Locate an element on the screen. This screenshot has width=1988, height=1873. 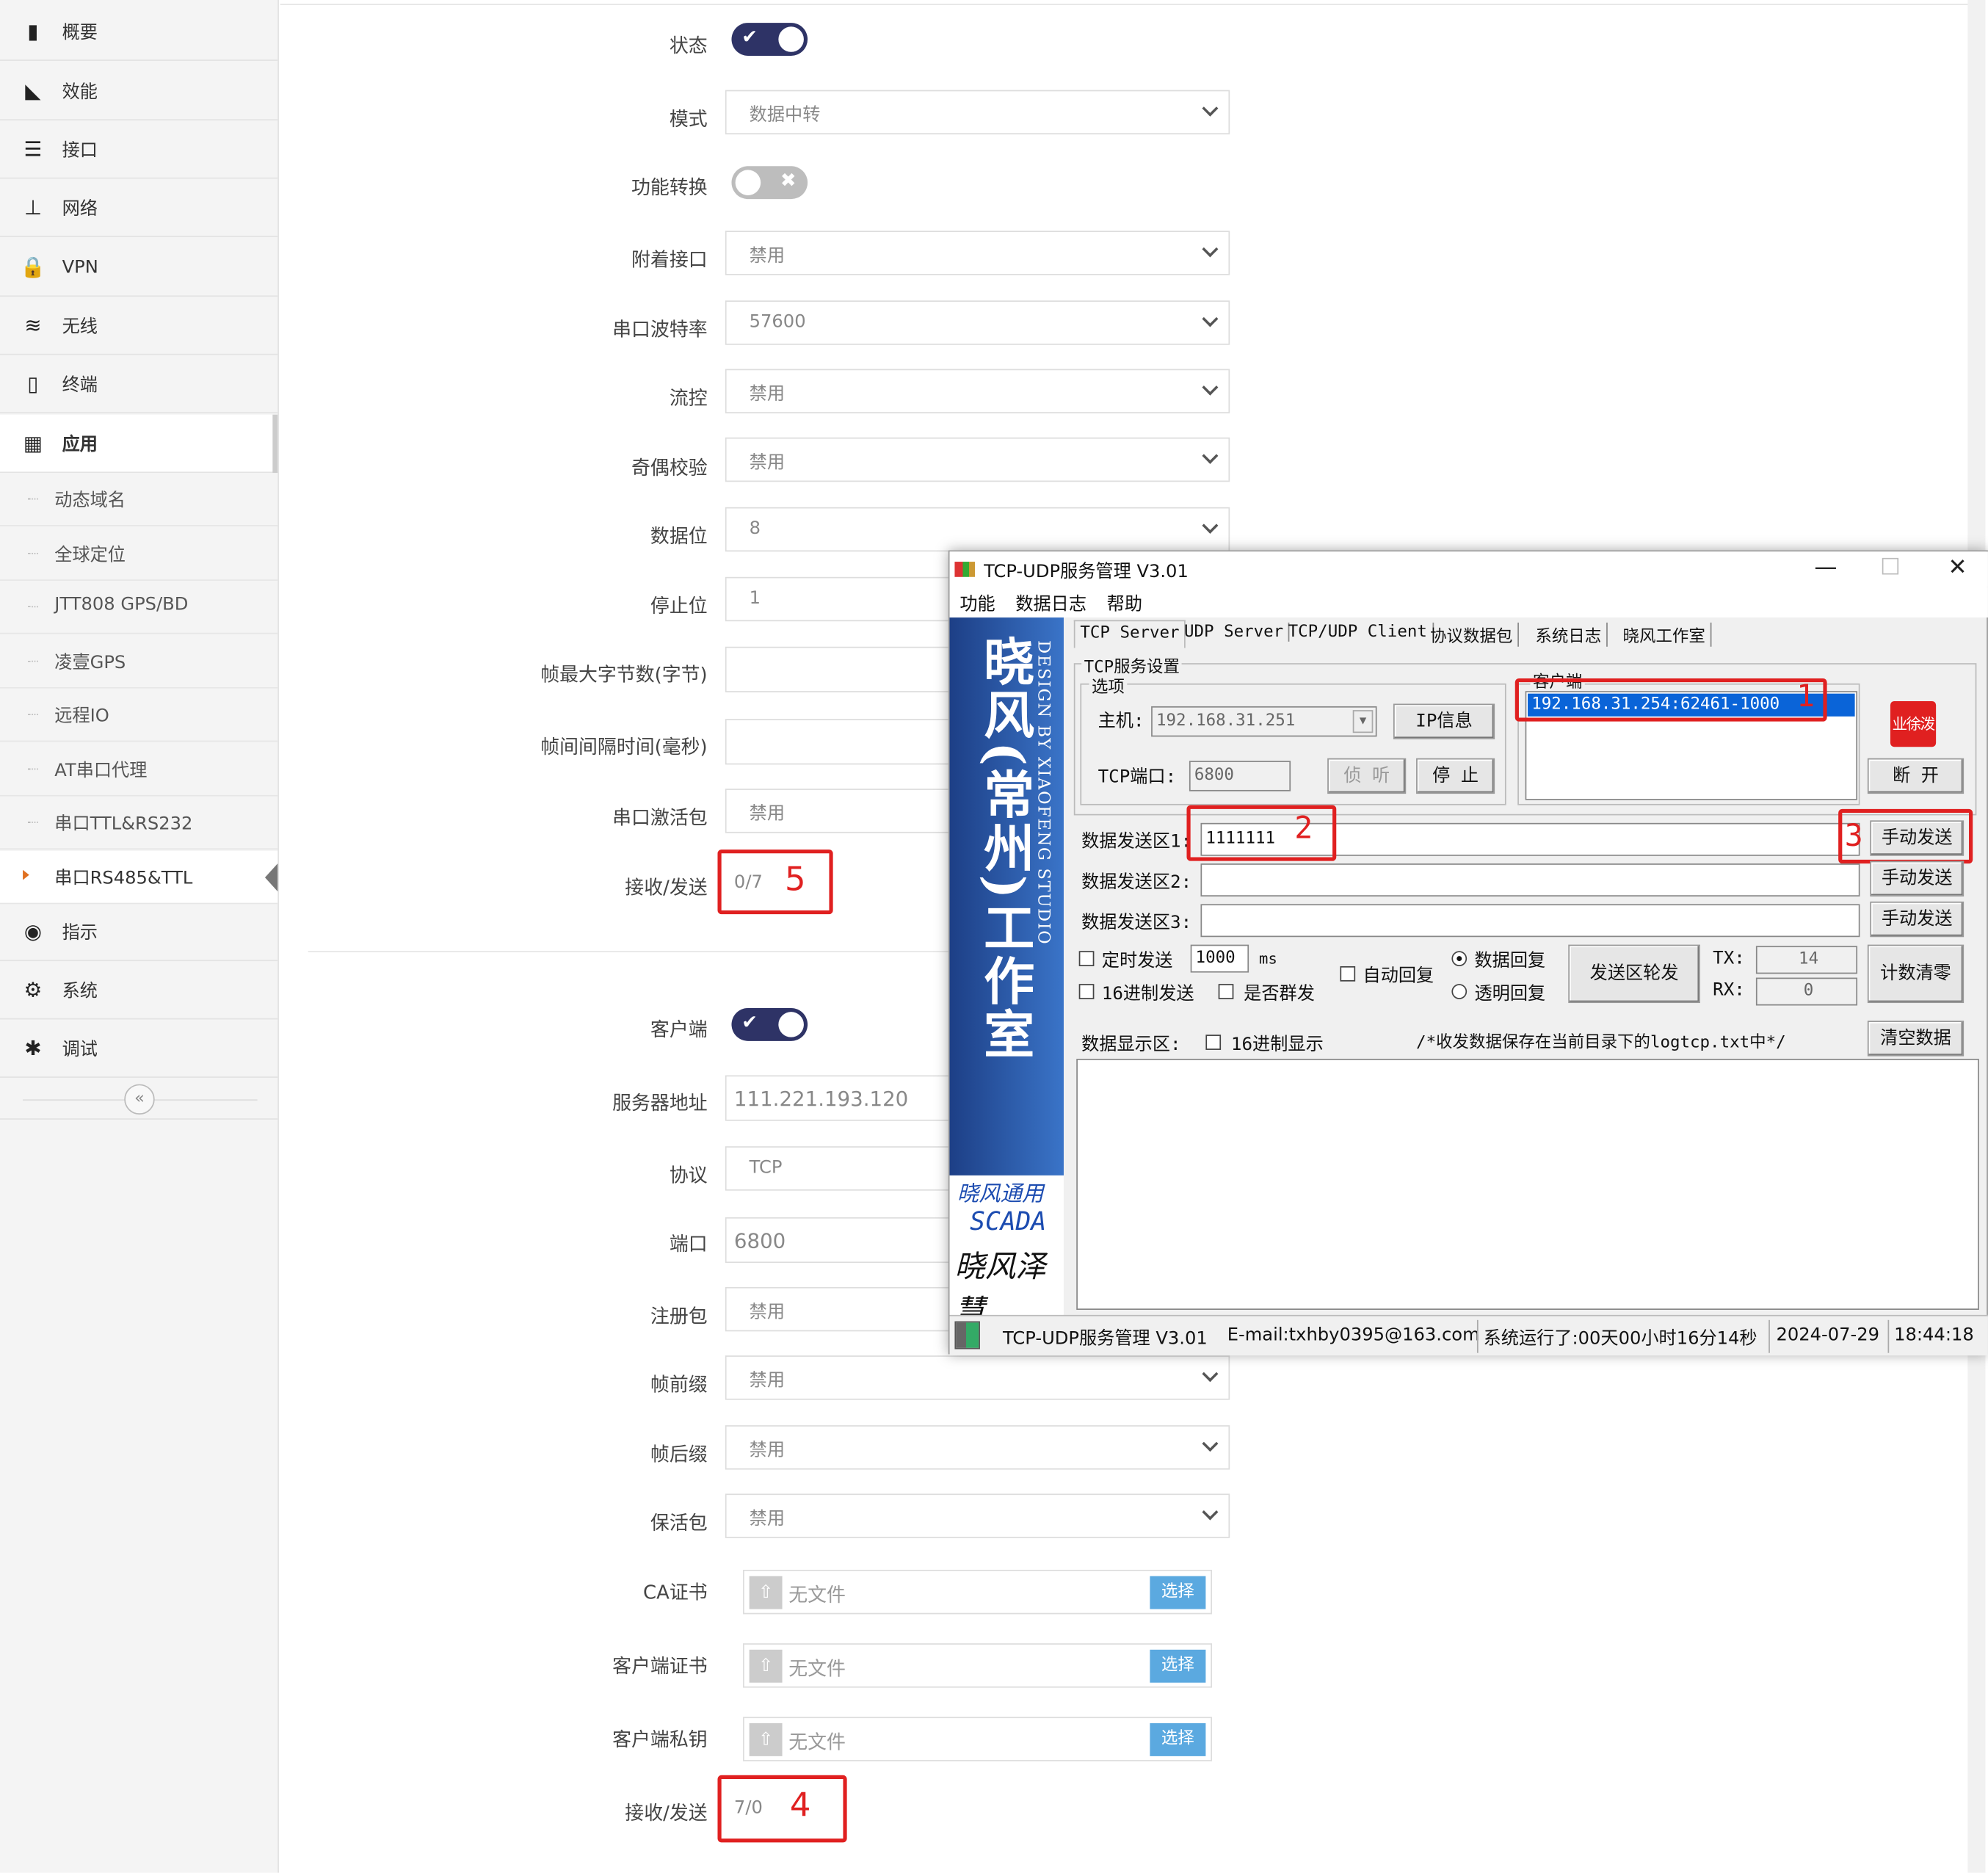
attach-if-select: 禁用 is located at coordinates (977, 253).